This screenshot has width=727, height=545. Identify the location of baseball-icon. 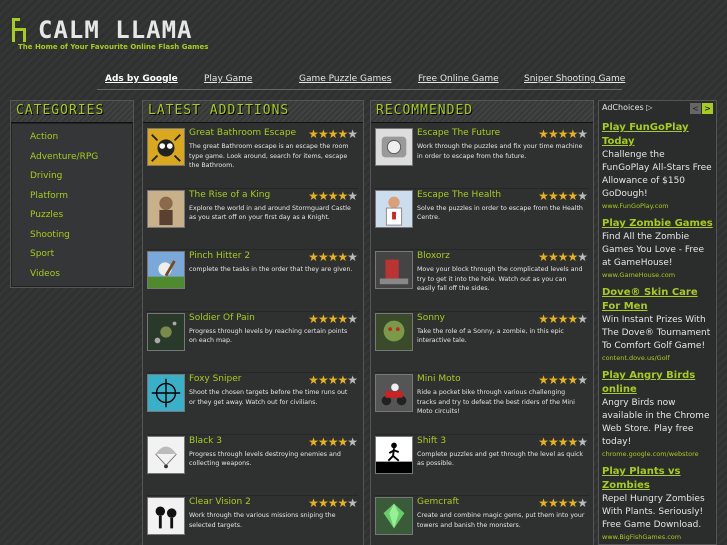
(166, 270).